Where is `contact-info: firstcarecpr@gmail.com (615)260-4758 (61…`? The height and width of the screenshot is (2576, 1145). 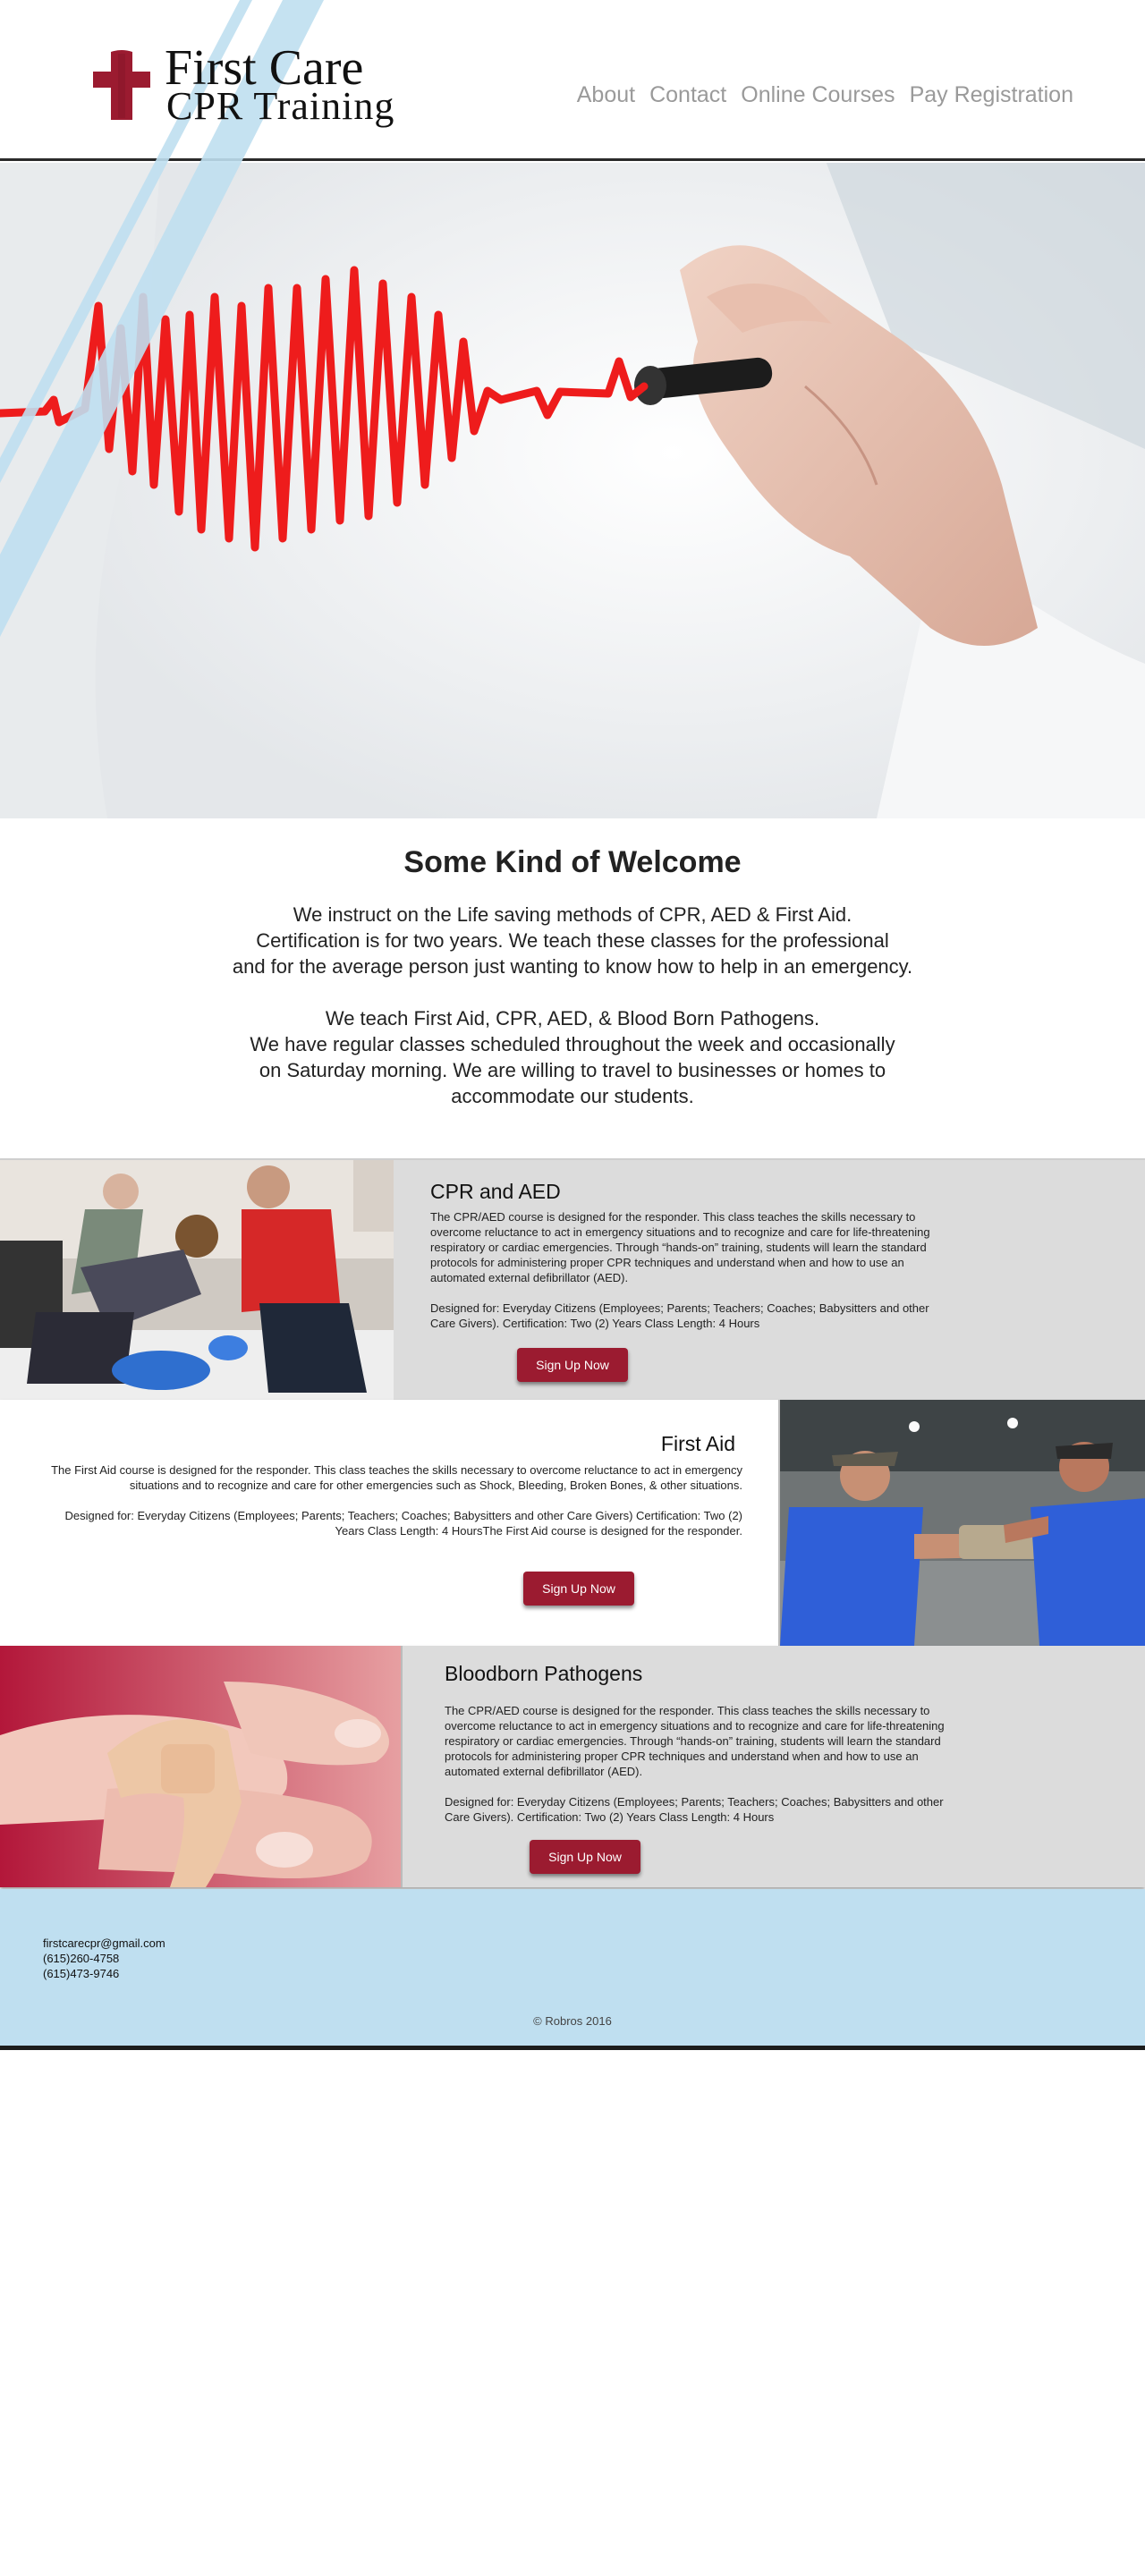 contact-info: firstcarecpr@gmail.com (615)260-4758 (61… is located at coordinates (104, 1958).